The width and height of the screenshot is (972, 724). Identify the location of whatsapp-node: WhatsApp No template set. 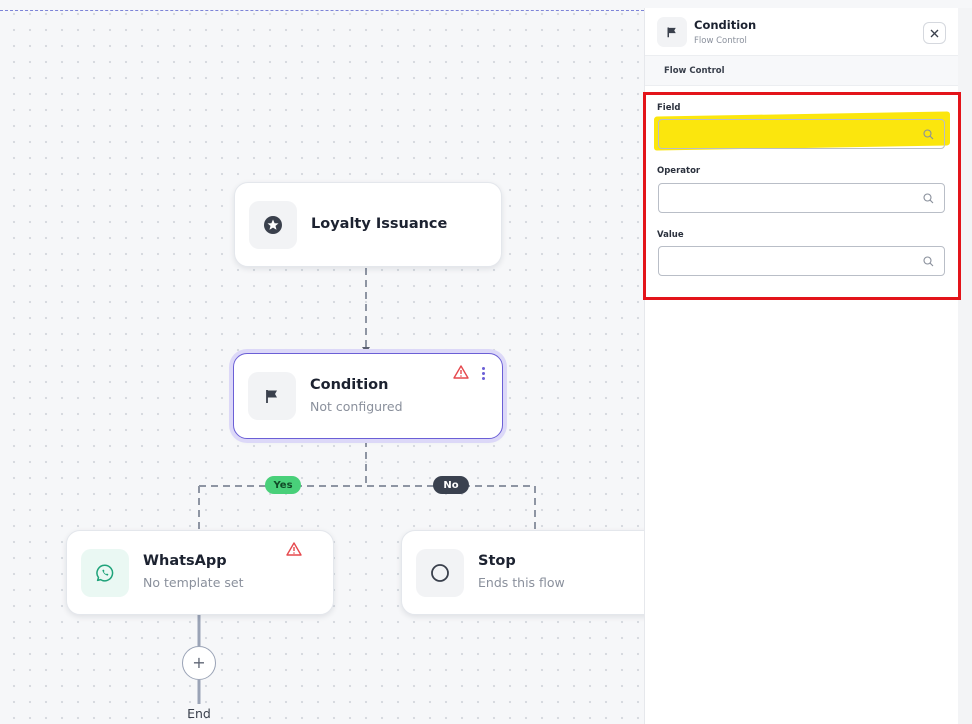
(200, 572).